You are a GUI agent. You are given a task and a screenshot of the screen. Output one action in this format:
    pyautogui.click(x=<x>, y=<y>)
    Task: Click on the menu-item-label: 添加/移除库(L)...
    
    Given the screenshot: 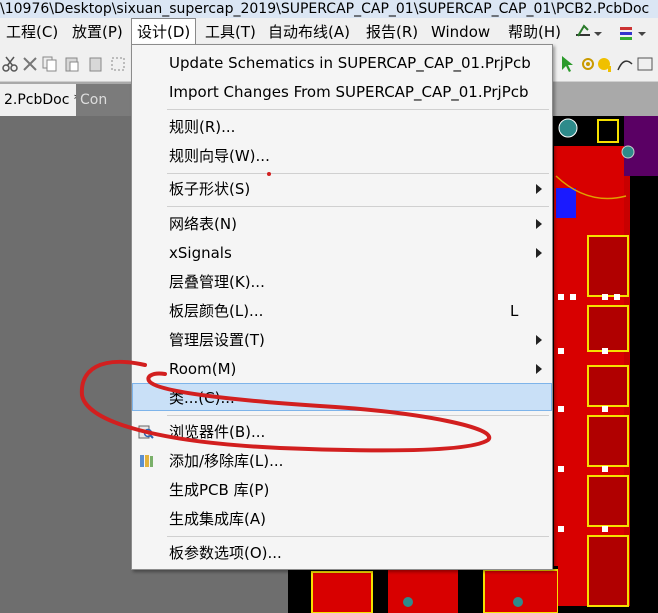 What is the action you would take?
    pyautogui.click(x=226, y=461)
    